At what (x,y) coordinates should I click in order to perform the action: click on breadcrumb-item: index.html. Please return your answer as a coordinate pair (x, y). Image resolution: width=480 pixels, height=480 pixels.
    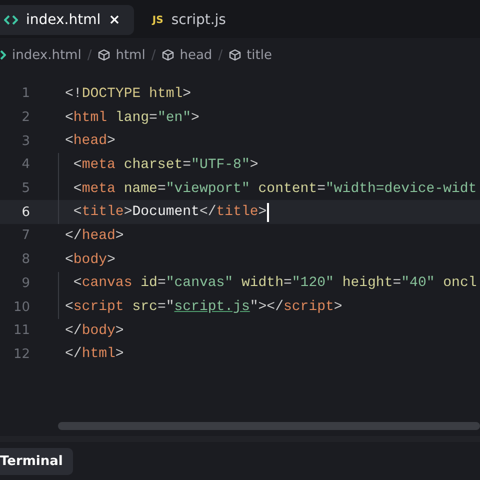
    Looking at the image, I should click on (41, 55).